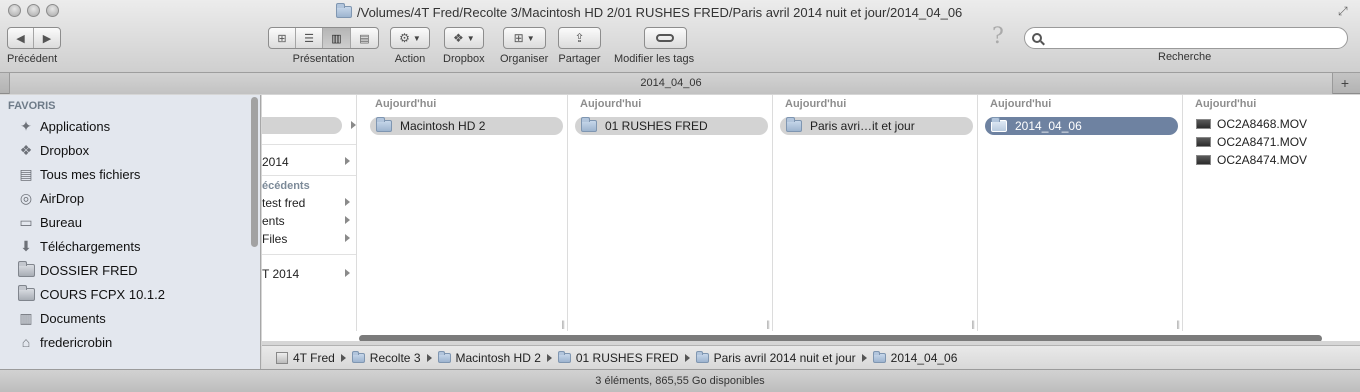  Describe the element at coordinates (524, 59) in the screenshot. I see `arrange-label: Organiser` at that location.